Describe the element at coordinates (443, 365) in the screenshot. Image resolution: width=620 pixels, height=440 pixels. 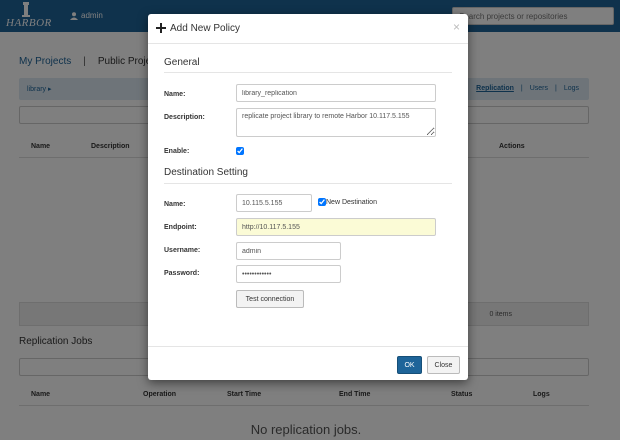
I see `close-button: Close` at that location.